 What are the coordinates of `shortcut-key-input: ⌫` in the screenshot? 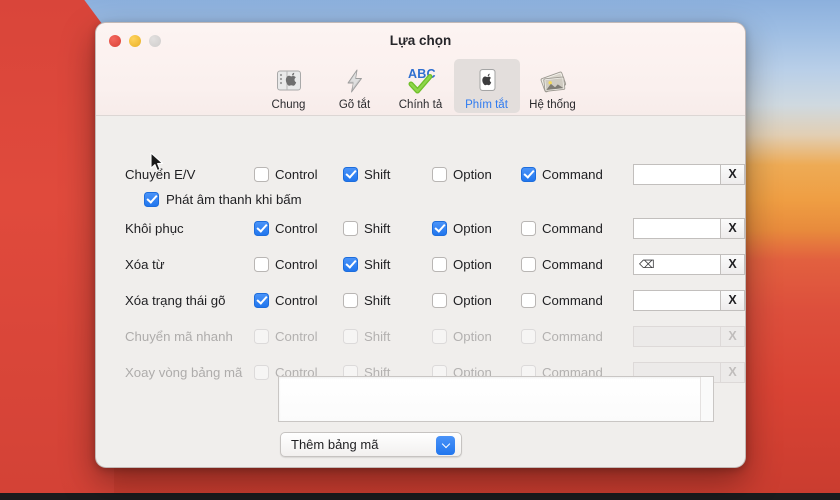 It's located at (676, 264).